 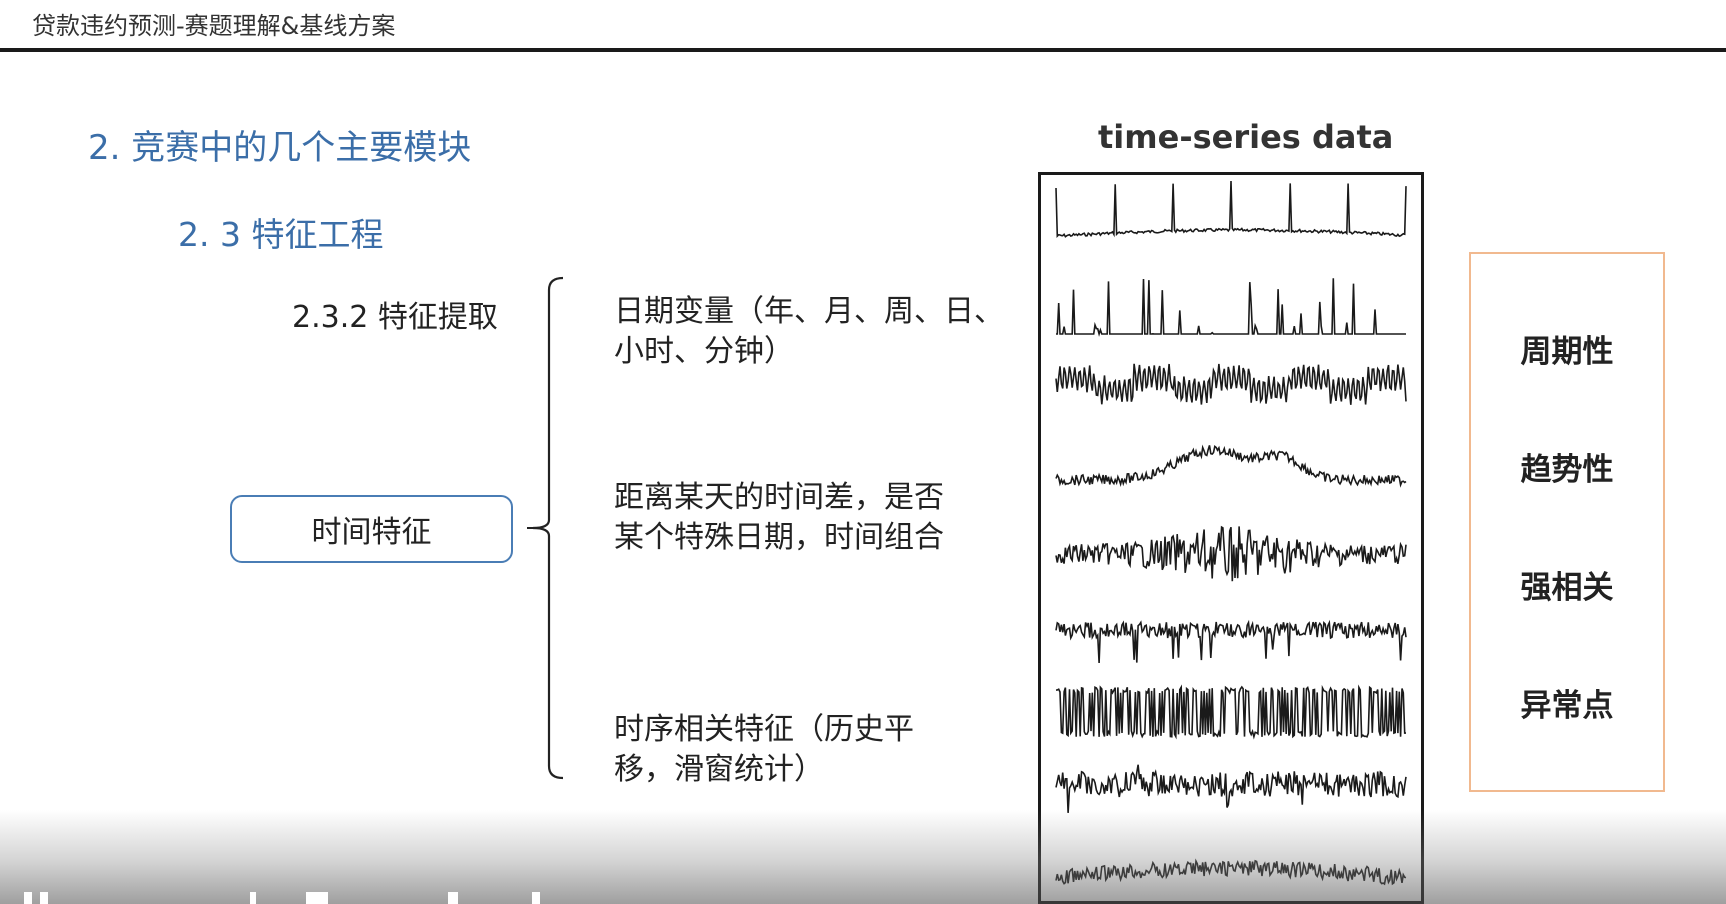 What do you see at coordinates (1567, 470) in the screenshot?
I see `property-trend: 趋势性` at bounding box center [1567, 470].